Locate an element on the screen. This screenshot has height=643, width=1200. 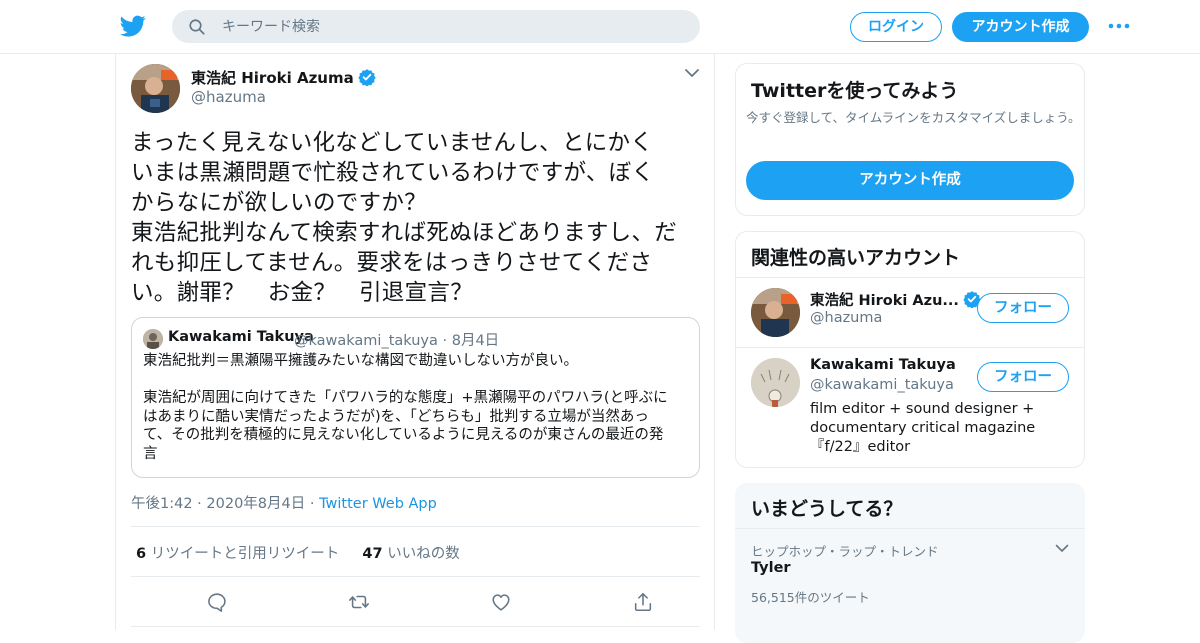
like-count: 47 is located at coordinates (372, 554).